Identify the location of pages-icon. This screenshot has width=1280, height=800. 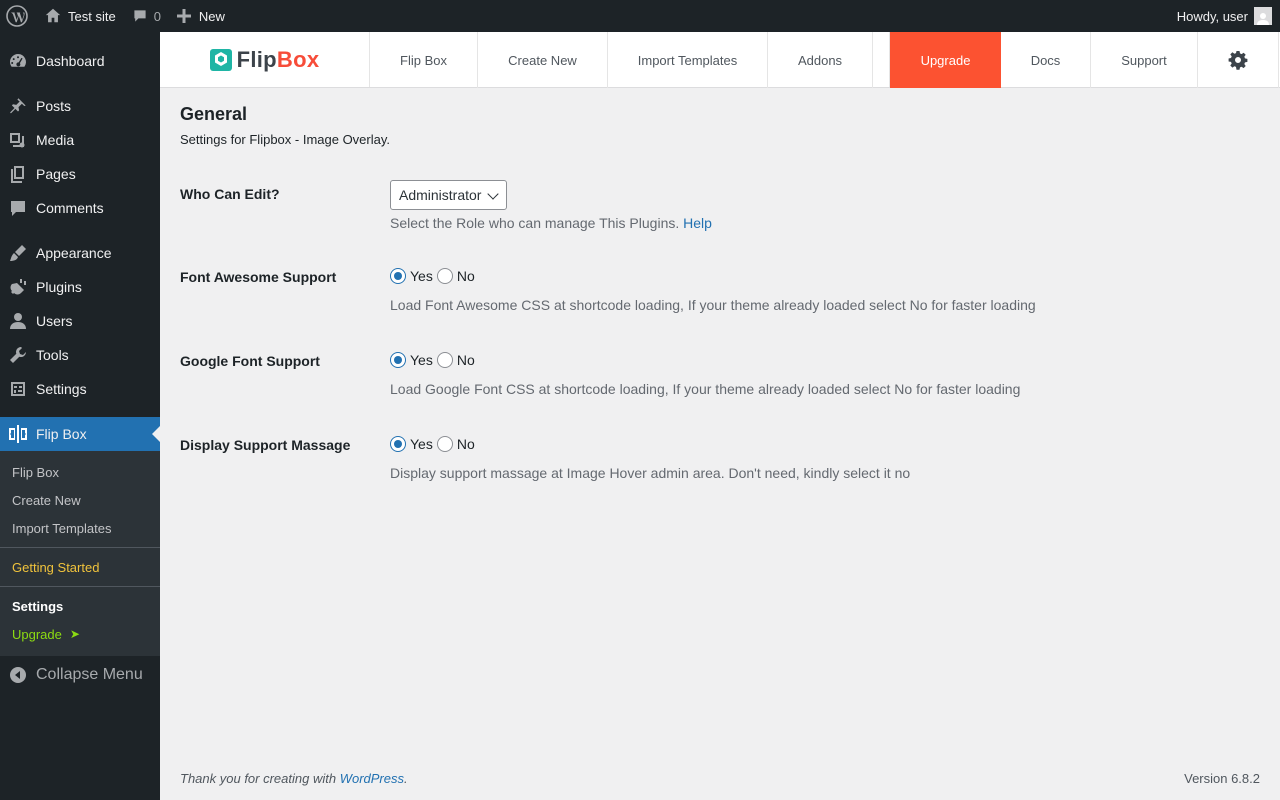
(17, 174).